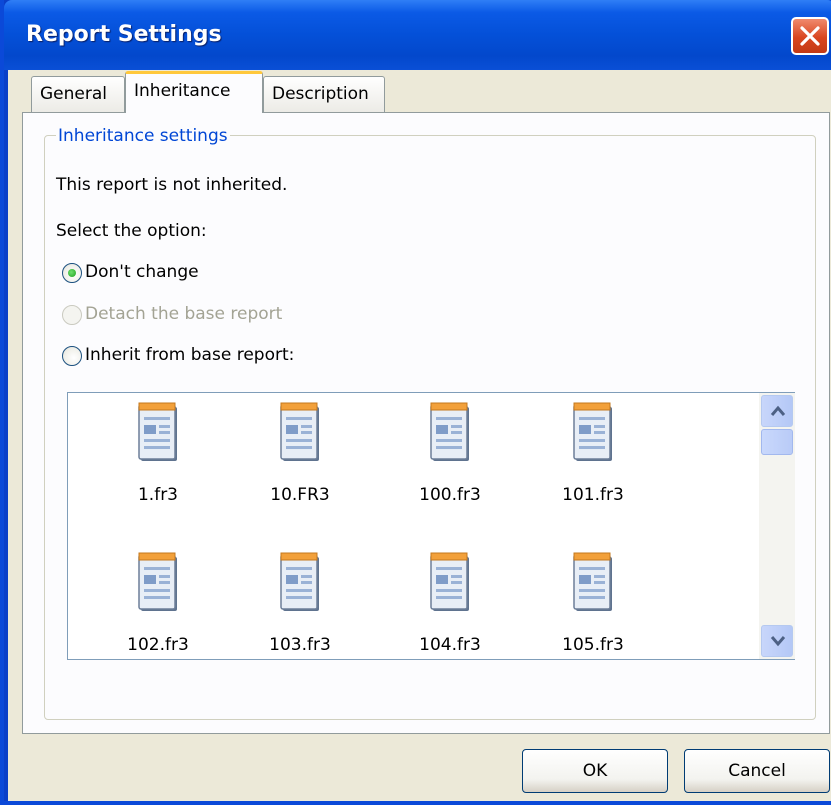 The width and height of the screenshot is (831, 805). I want to click on radio-dont-change-label: Don't change, so click(142, 272).